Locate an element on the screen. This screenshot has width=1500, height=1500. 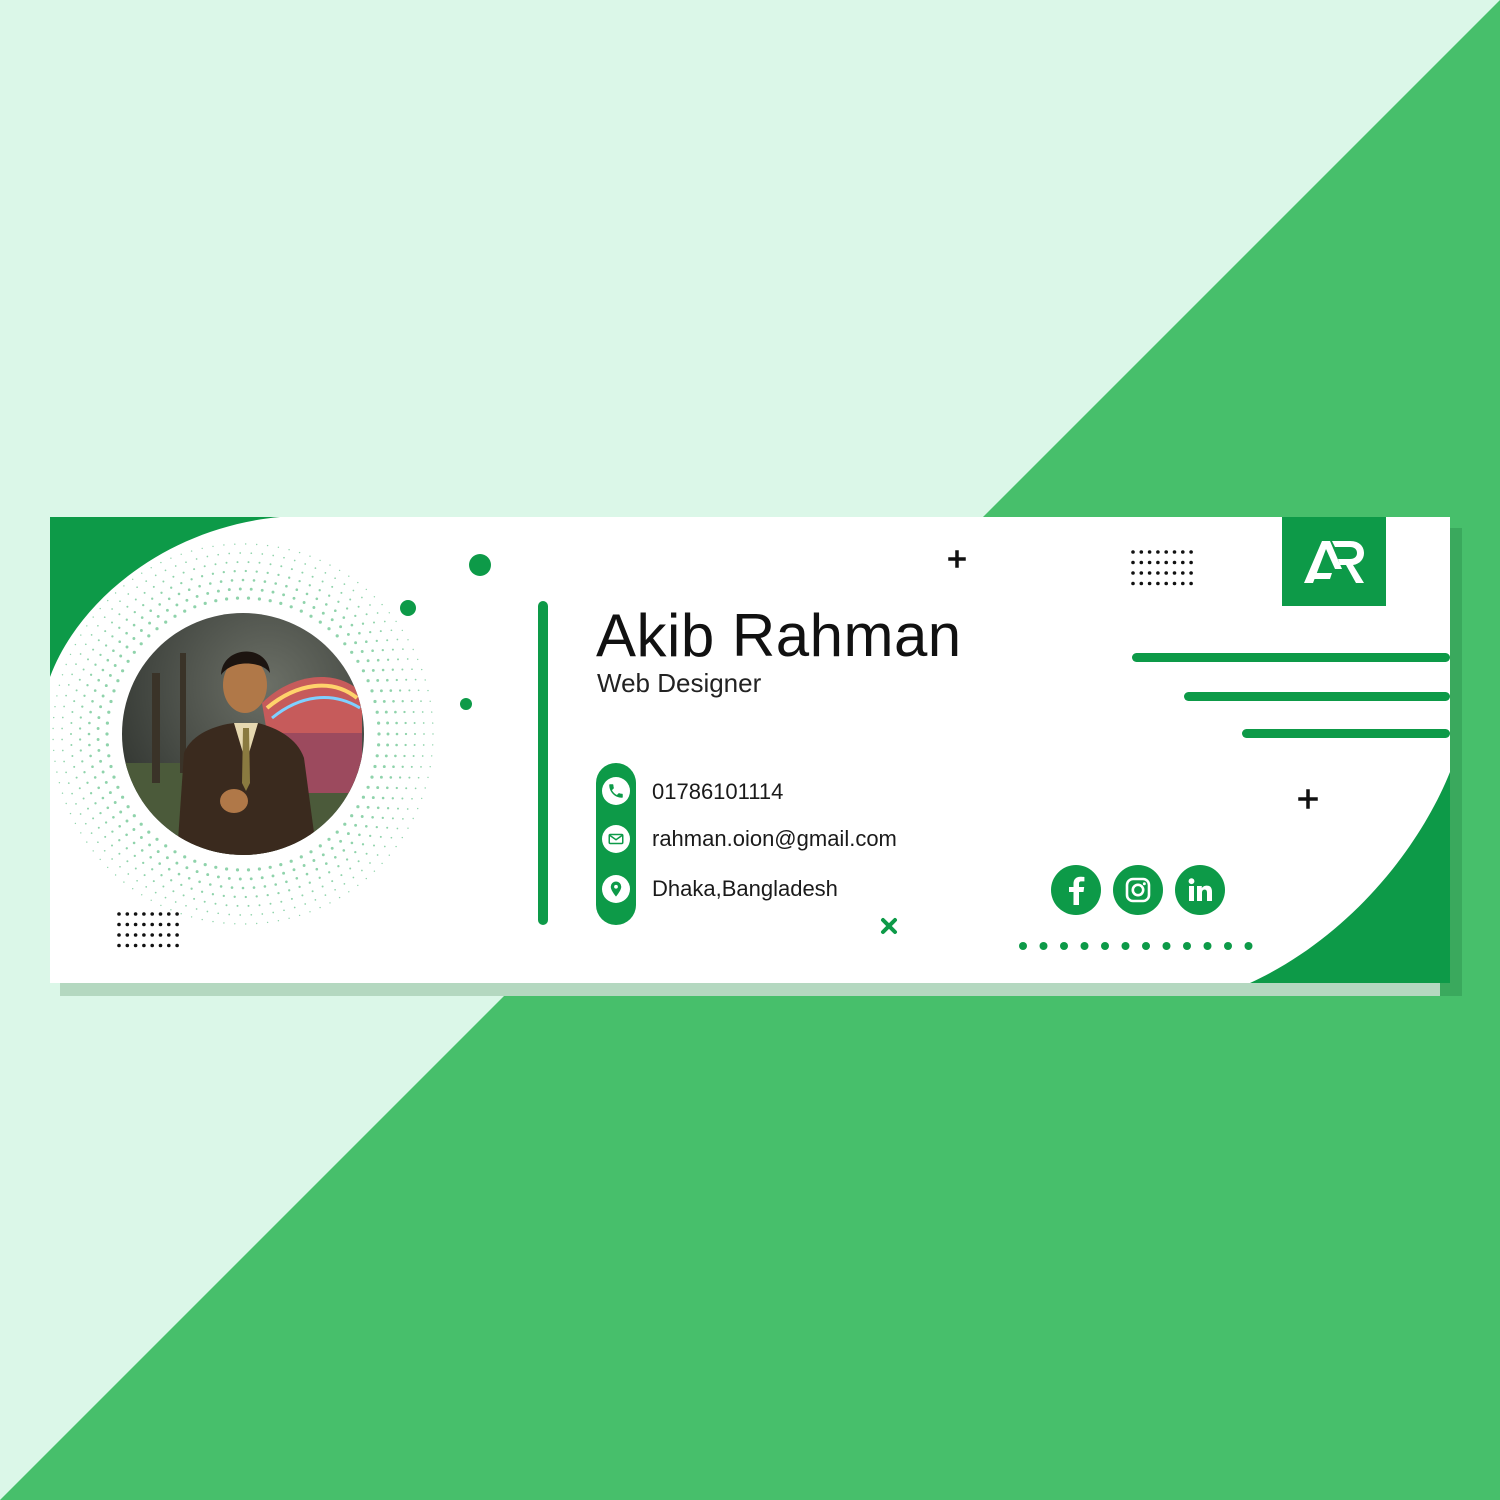
contact-phone: 01786101114 is located at coordinates (717, 792).